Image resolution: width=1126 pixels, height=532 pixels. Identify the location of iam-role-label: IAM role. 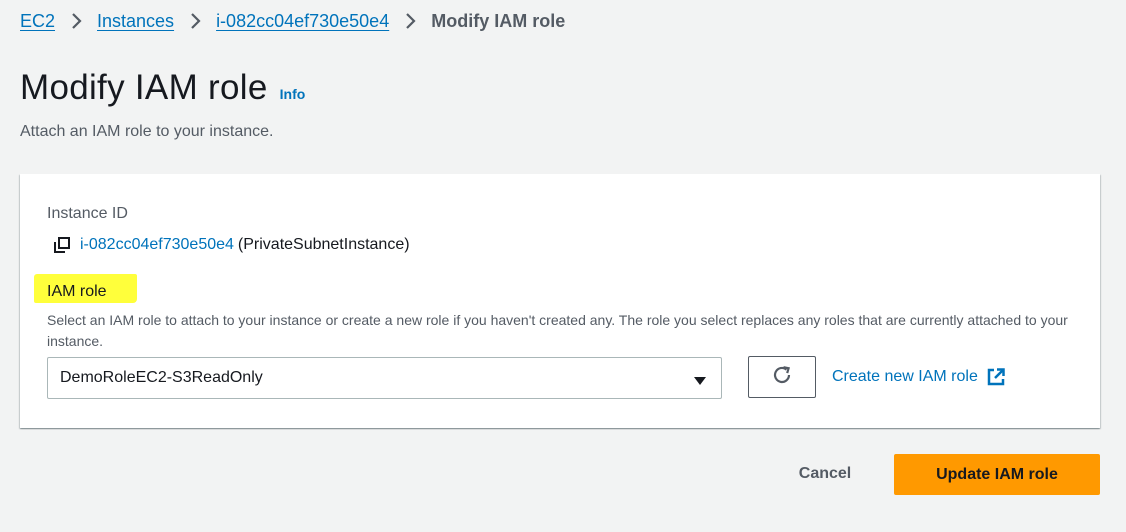
(77, 291).